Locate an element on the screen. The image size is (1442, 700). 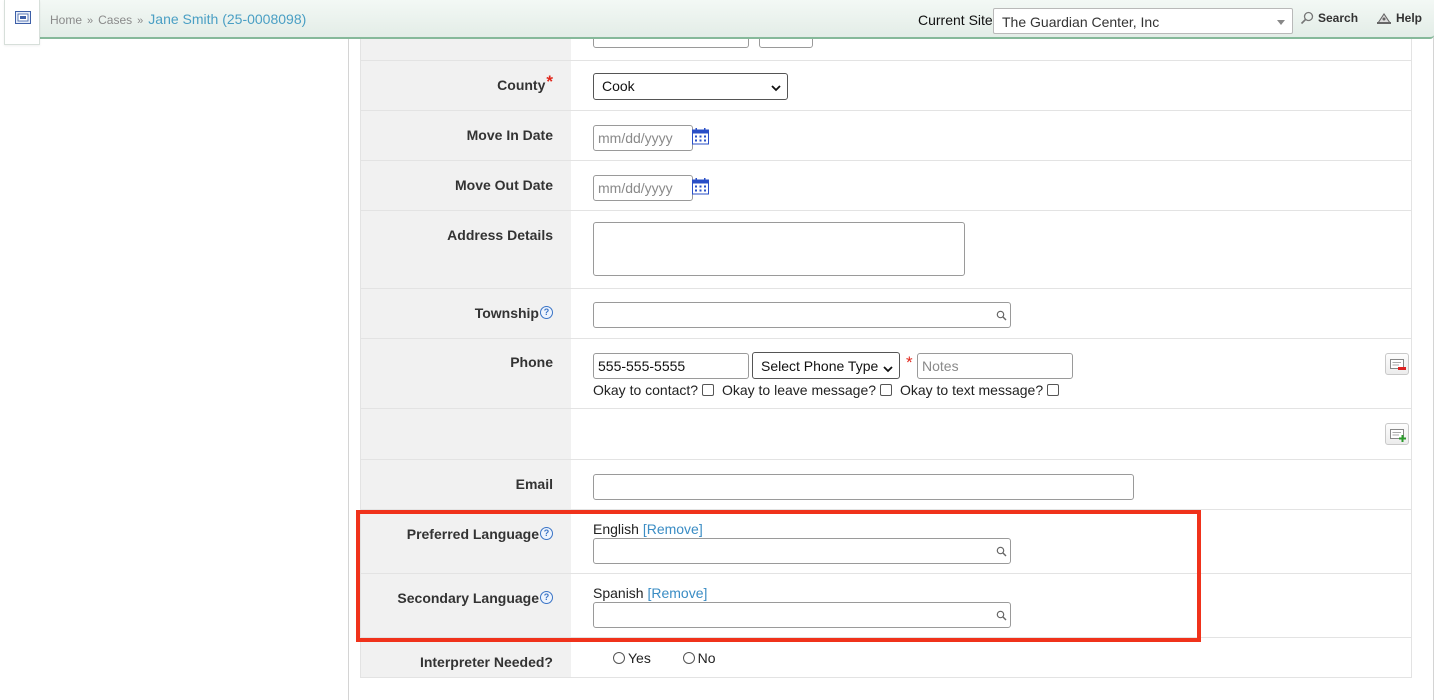
form-row-preferred-language: Preferred Language? English [Remove] is located at coordinates (886, 542).